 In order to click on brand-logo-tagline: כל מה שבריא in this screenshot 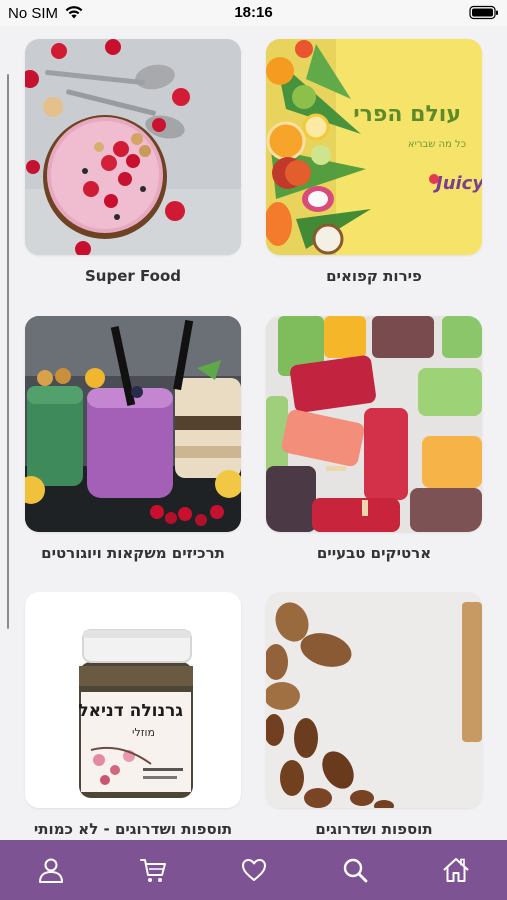, I will do `click(437, 144)`.